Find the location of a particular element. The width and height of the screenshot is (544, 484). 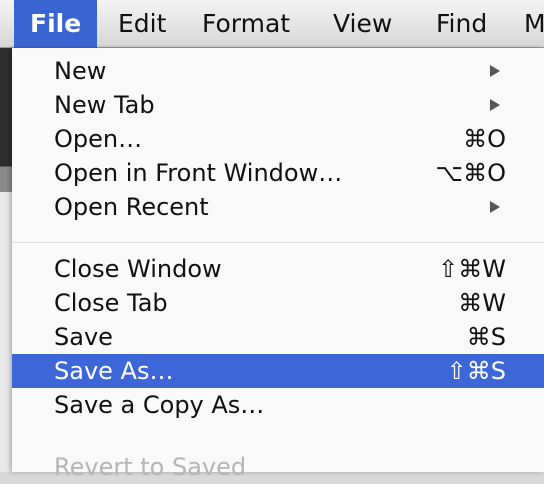

menubar-file: File is located at coordinates (56, 24).